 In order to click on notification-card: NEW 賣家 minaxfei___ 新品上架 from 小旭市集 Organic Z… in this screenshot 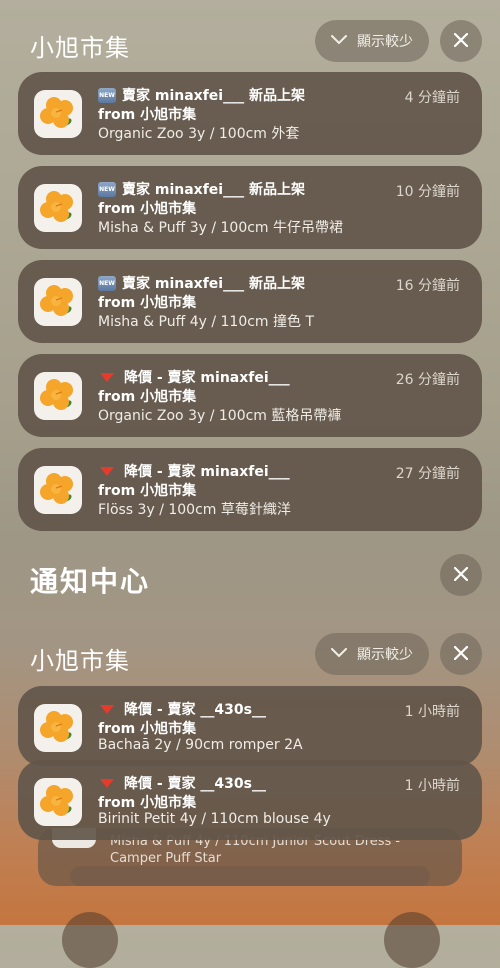, I will do `click(250, 113)`.